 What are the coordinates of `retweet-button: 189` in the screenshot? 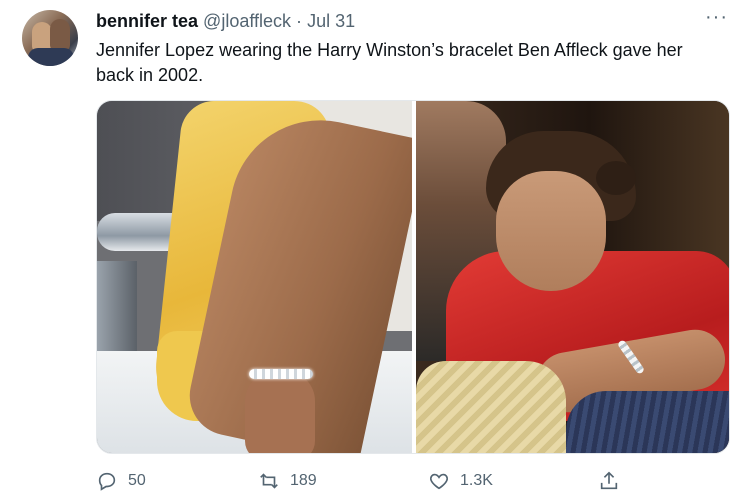 It's located at (287, 481).